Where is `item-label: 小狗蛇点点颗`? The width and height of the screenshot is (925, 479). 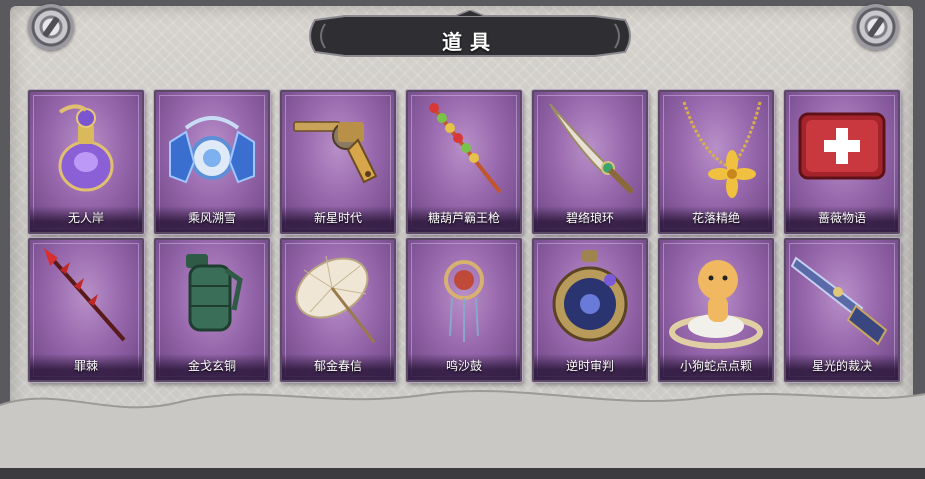
item-label: 小狗蛇点点颗 is located at coordinates (715, 366).